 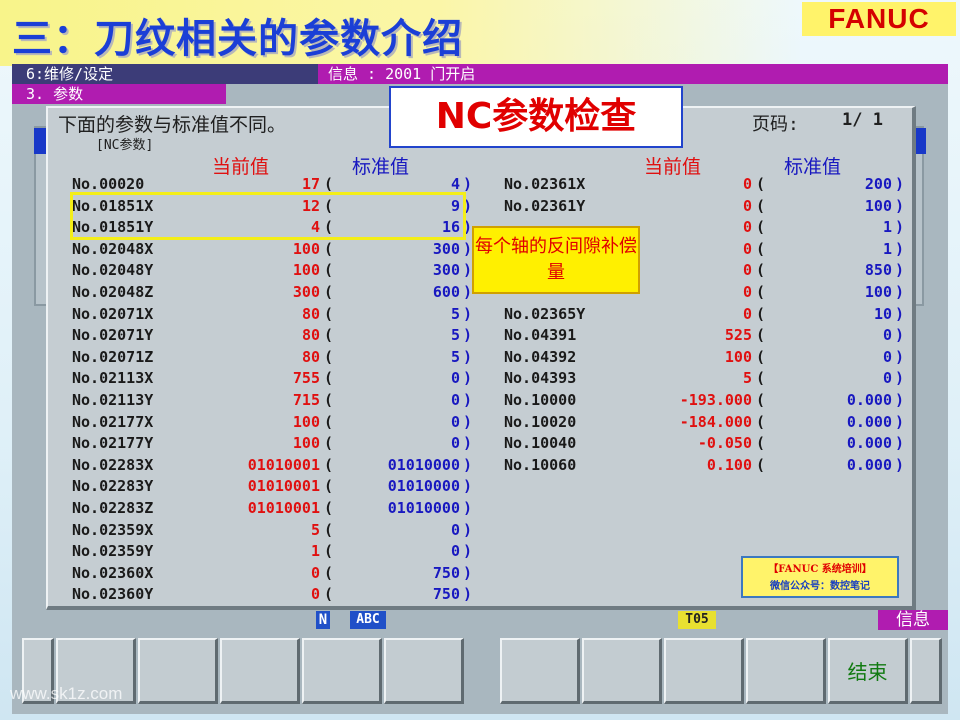 I want to click on parameter-row: No.02283Z 01010001 01010000 (), so click(x=272, y=508).